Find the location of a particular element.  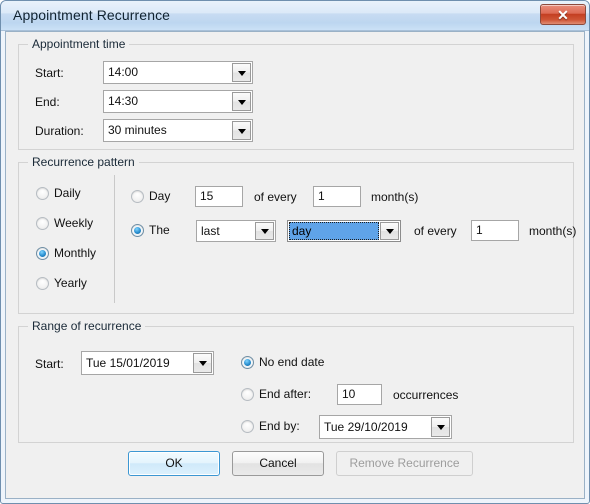

appointment-time-group-title: Appointment time is located at coordinates (79, 44).